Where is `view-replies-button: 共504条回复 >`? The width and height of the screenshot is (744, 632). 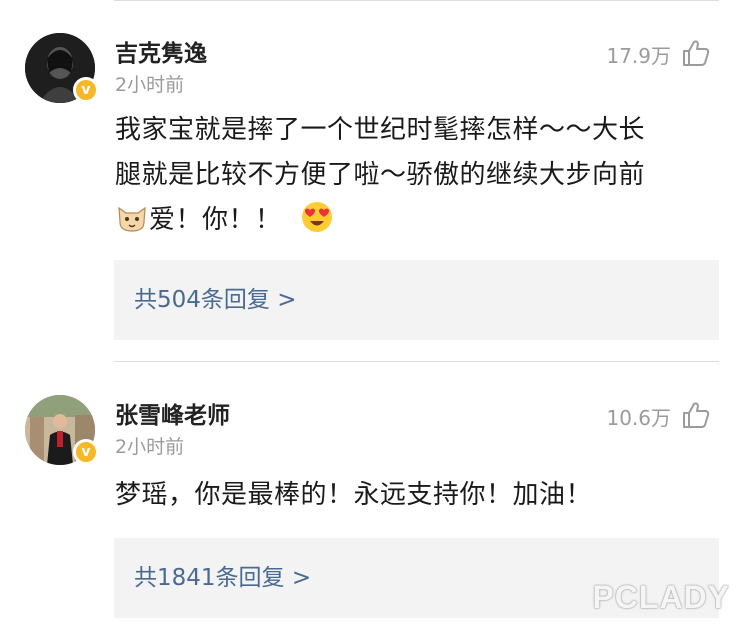 view-replies-button: 共504条回复 > is located at coordinates (416, 300).